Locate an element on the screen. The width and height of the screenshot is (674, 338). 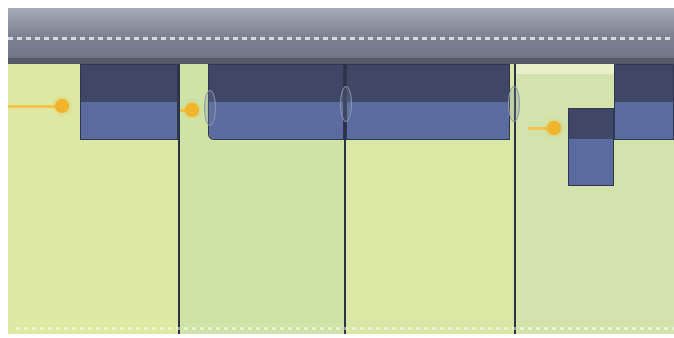
timeline-footer-dashes is located at coordinates (345, 328).